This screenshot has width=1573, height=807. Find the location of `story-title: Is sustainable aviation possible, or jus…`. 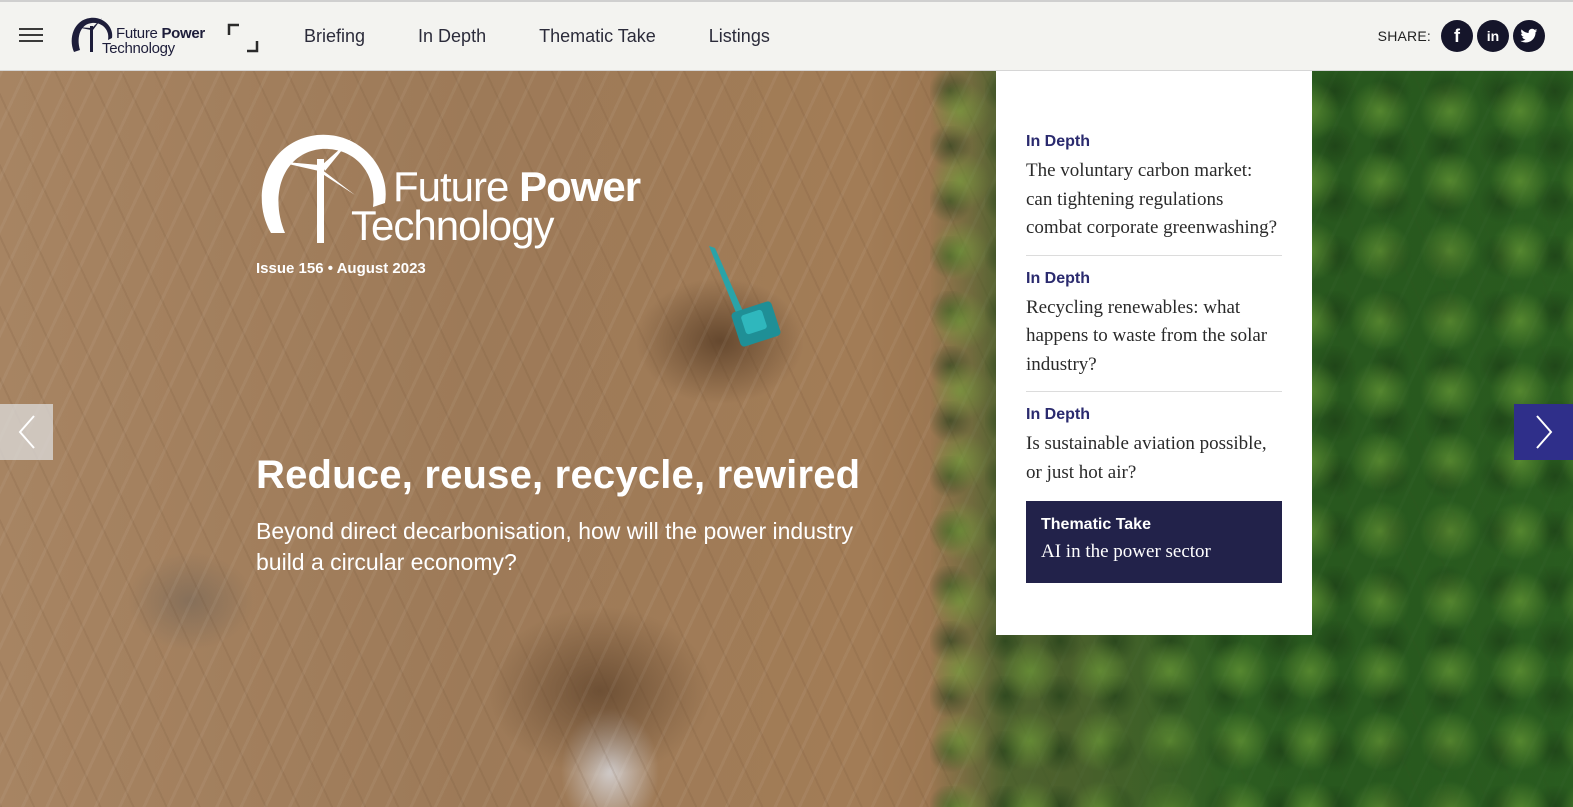

story-title: Is sustainable aviation possible, or jus… is located at coordinates (1154, 458).